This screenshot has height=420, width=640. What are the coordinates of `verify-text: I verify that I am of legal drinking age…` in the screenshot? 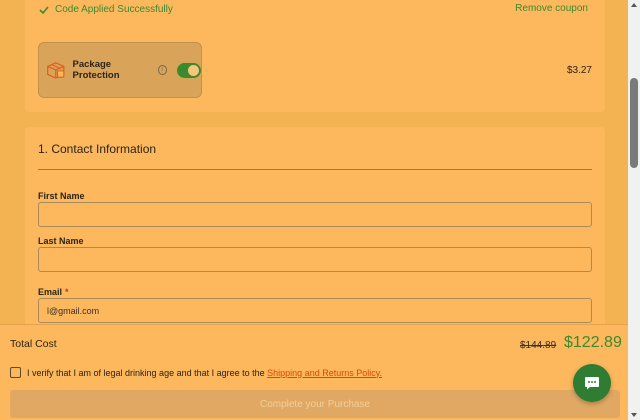 It's located at (147, 372).